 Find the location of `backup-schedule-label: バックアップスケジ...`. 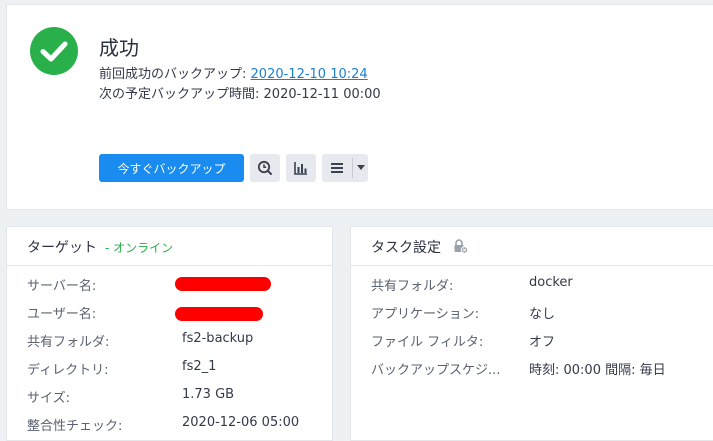

backup-schedule-label: バックアップスケジ... is located at coordinates (436, 370).